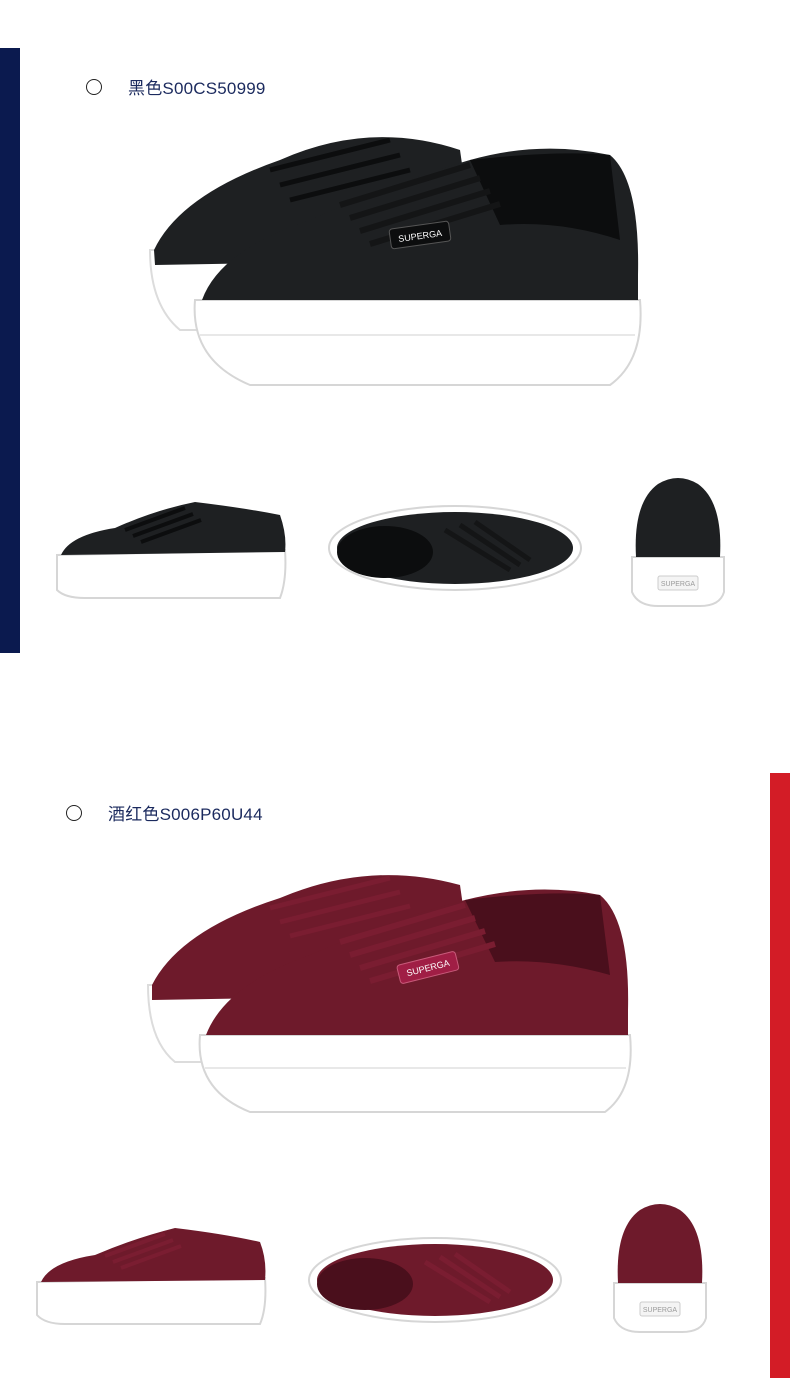 The width and height of the screenshot is (790, 1378). Describe the element at coordinates (10, 350) in the screenshot. I see `accent-bar-left` at that location.